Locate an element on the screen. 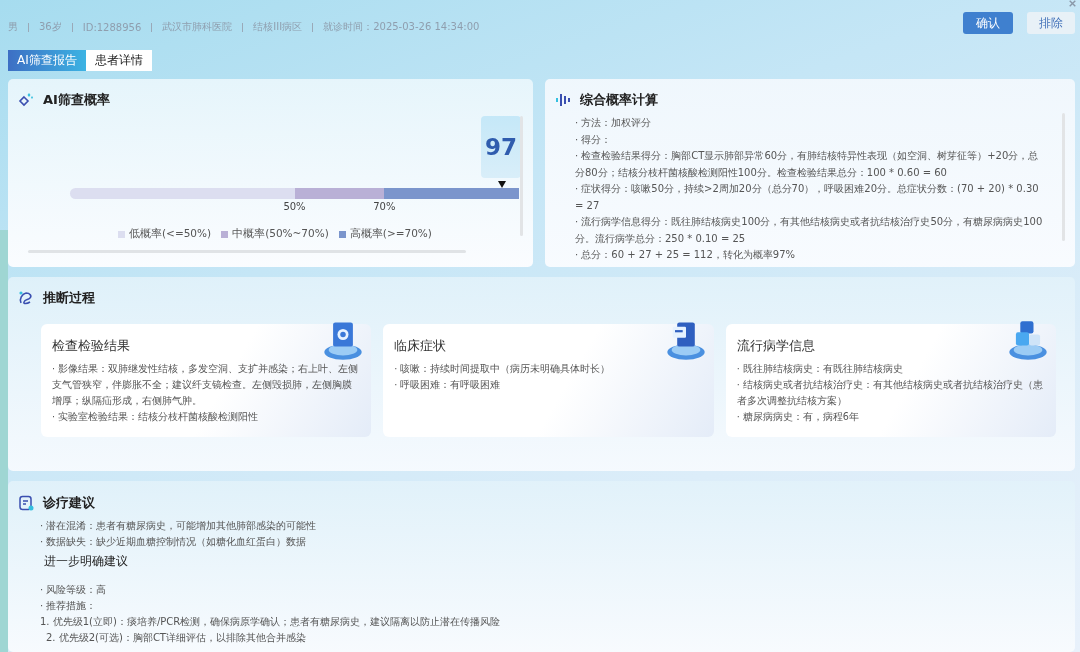  calculation-line: · 检查检验结果得分：胸部CT显示肺部异常60分，有肺结核特异性表现（如空洞、树芽征等）+20分，总分80分；结核分枝杆菌核酸检测阳性100分。检查检验结果总分：100 * 0.60 = 60 is located at coordinates (807, 164).